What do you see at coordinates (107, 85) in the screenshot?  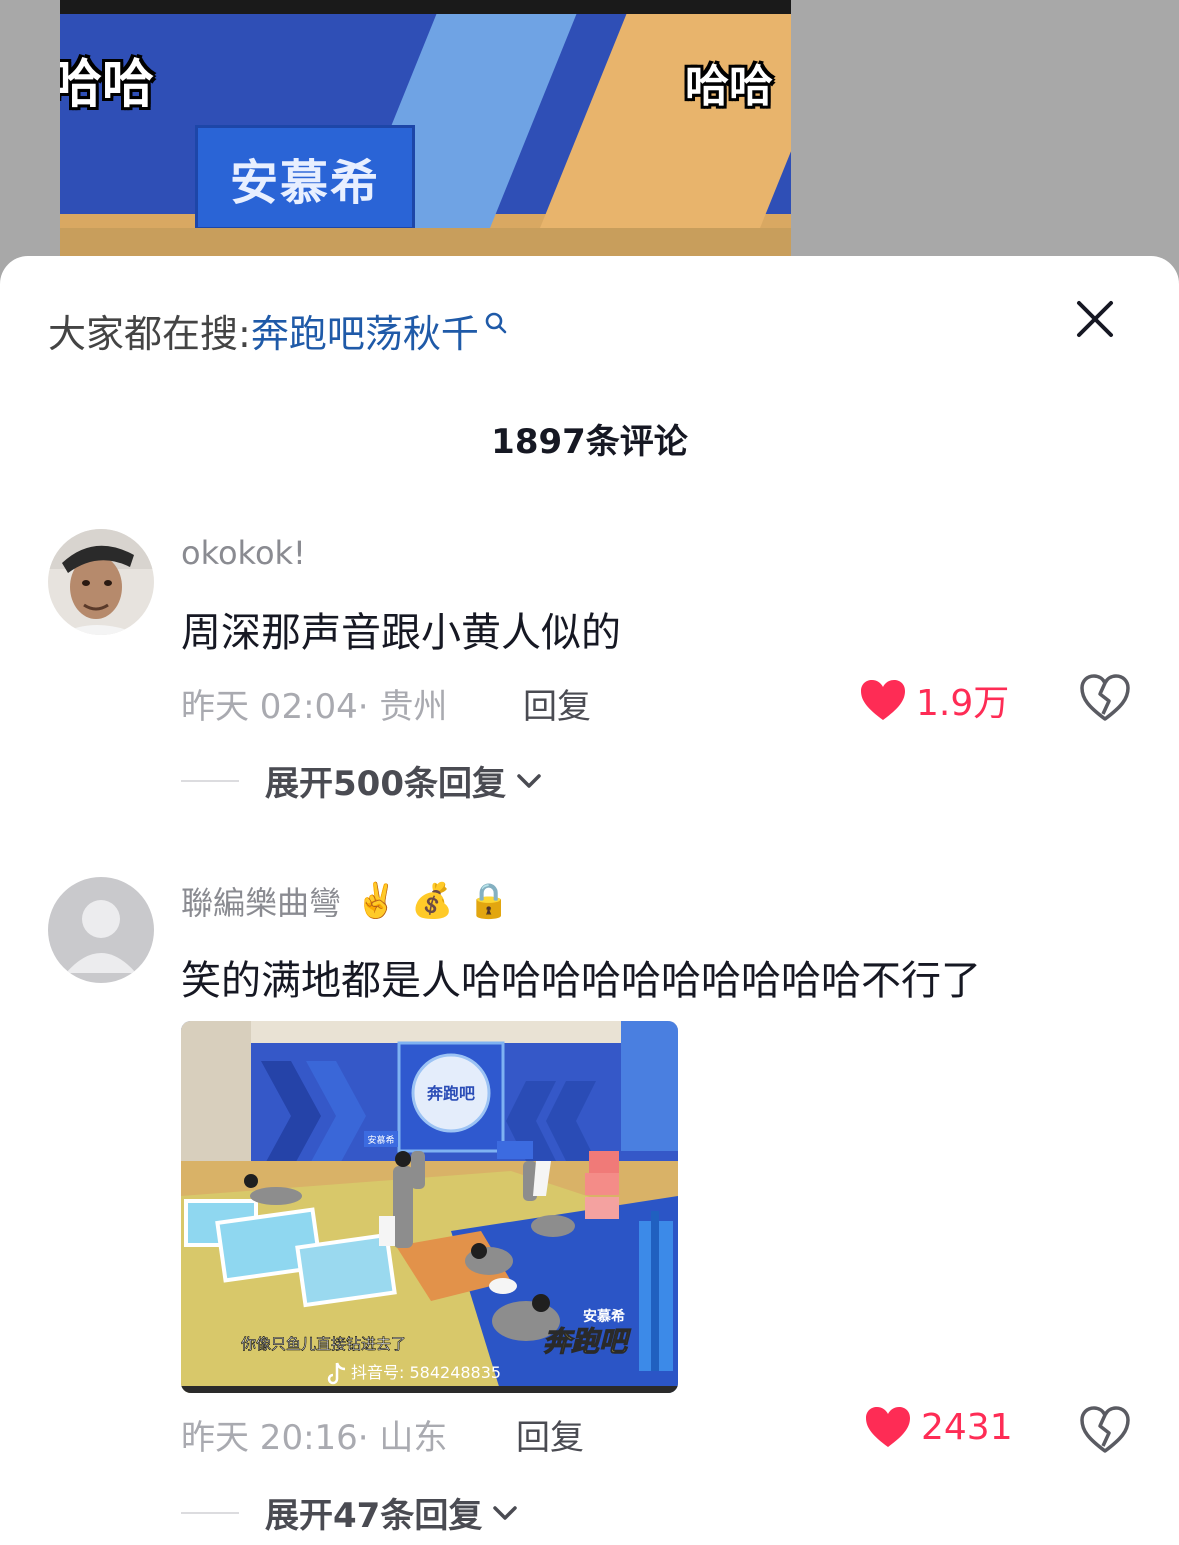 I see `video-caption-left: 哈哈` at bounding box center [107, 85].